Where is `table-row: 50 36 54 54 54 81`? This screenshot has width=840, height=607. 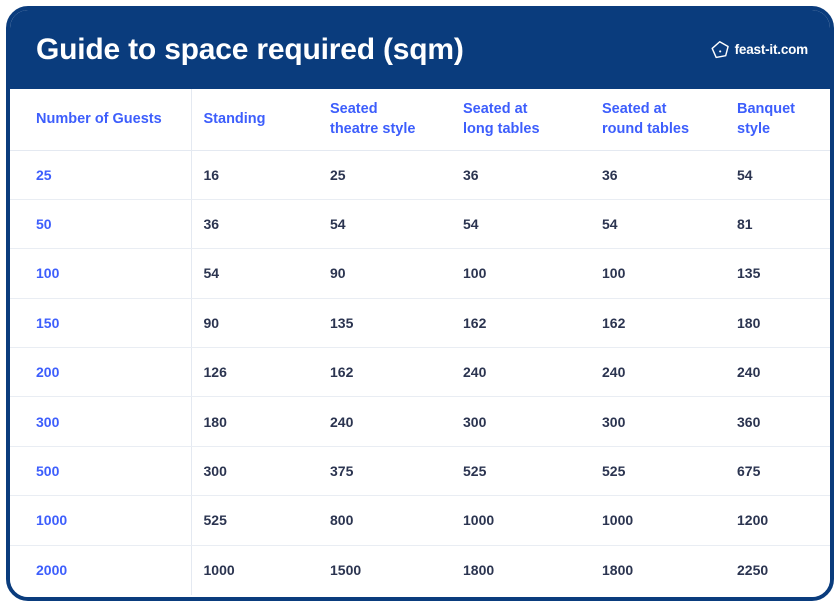 table-row: 50 36 54 54 54 81 is located at coordinates (420, 224).